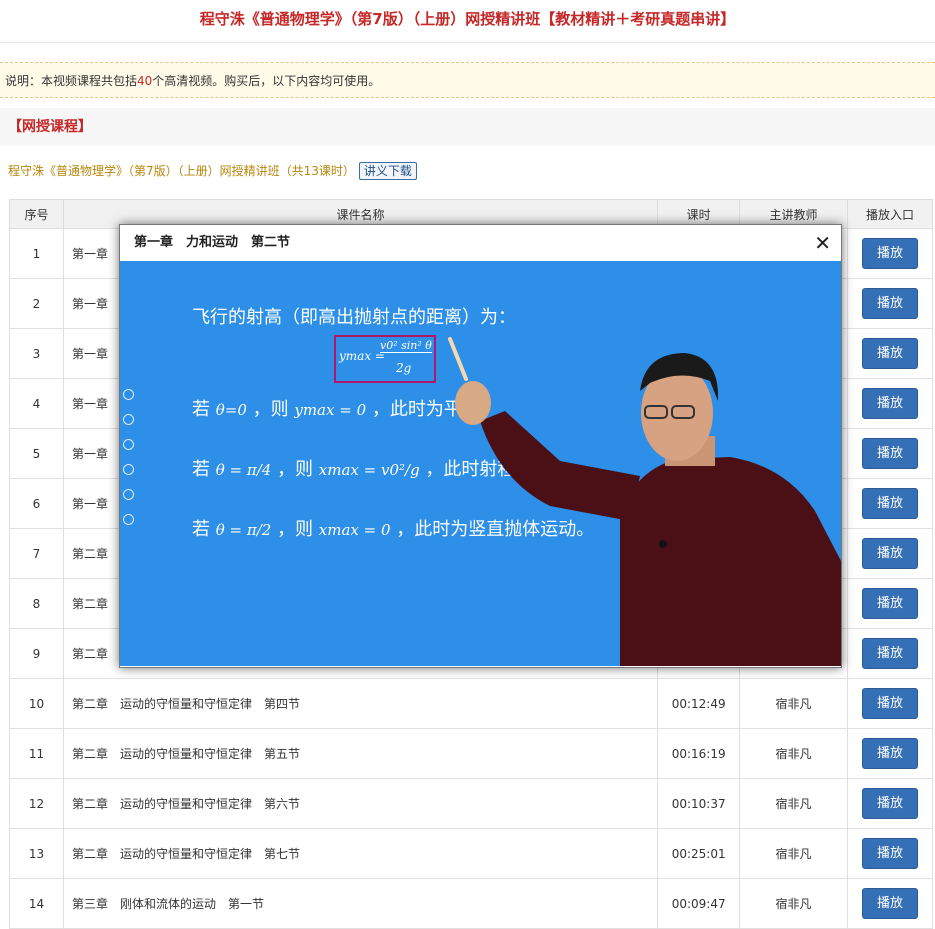  Describe the element at coordinates (699, 903) in the screenshot. I see `lesson-duration: 00:09:47` at that location.